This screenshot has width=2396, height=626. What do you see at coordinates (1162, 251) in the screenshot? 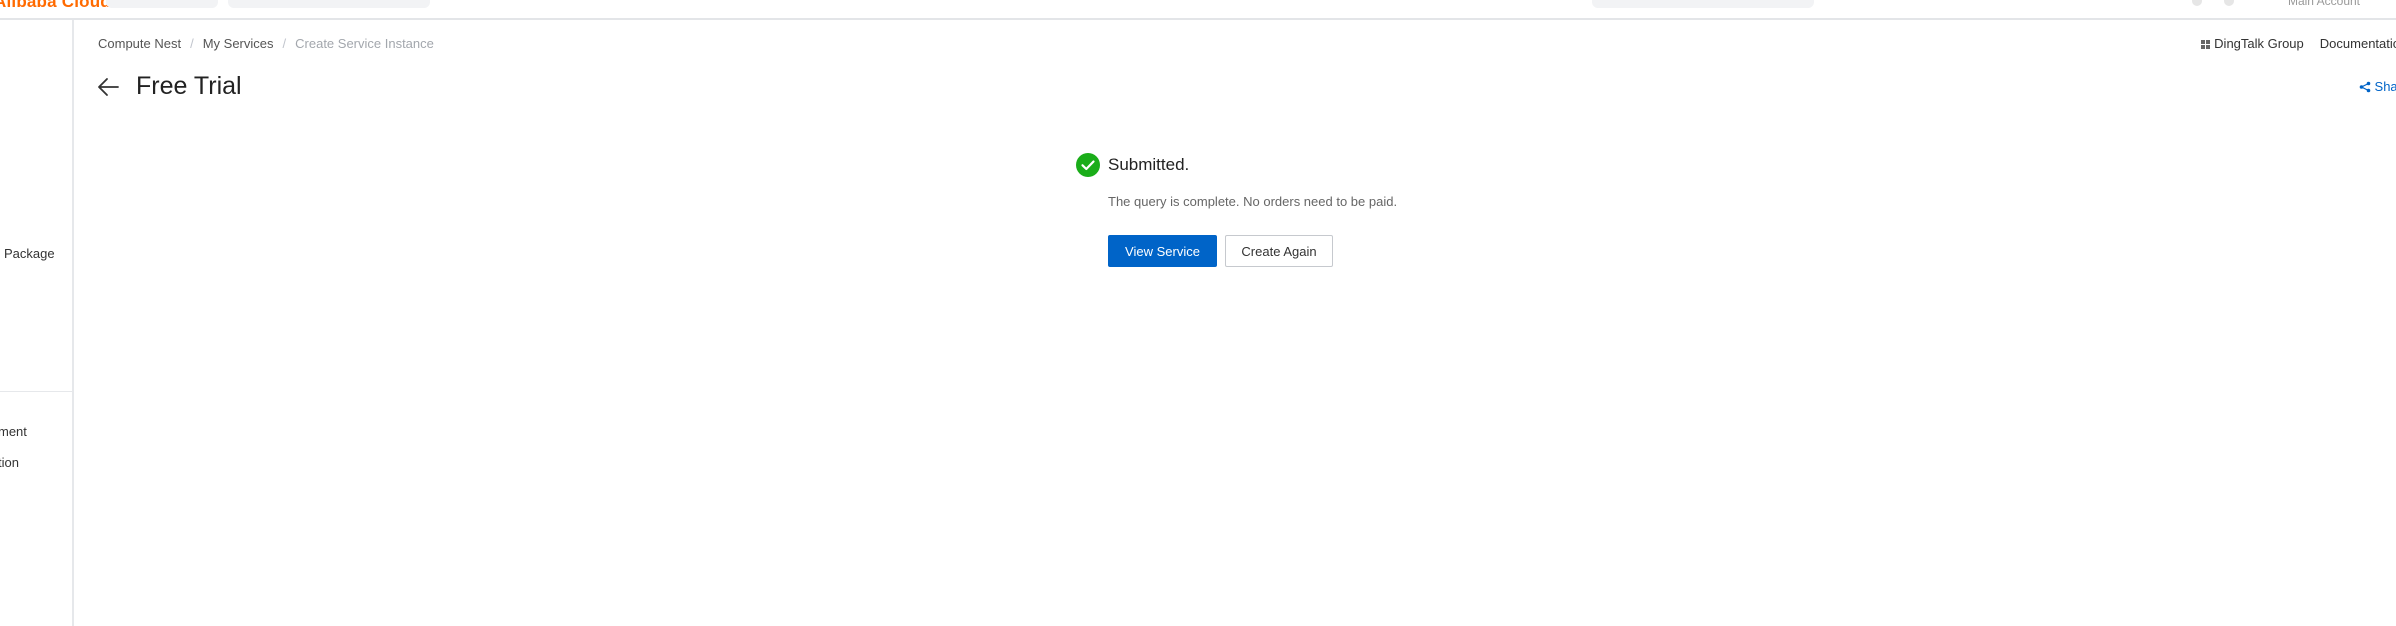
I see `view-service-button: View Service` at bounding box center [1162, 251].